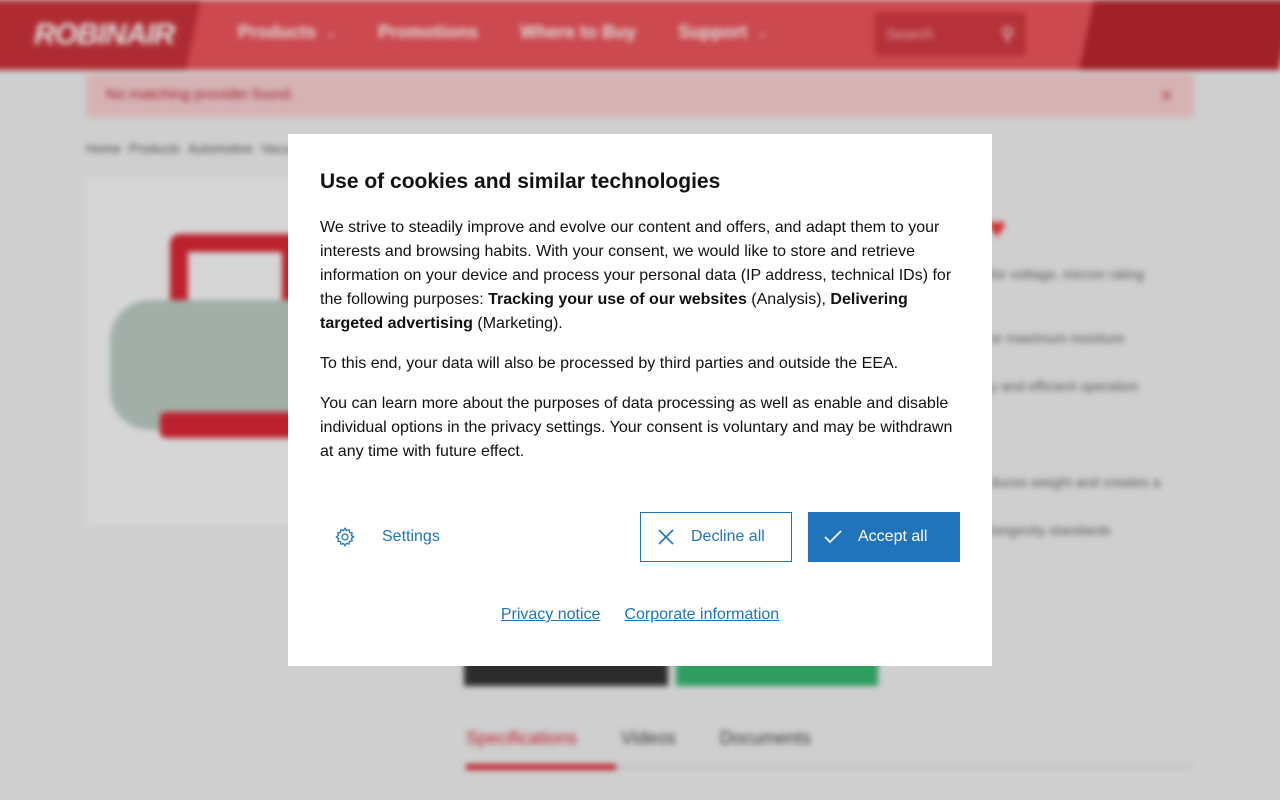  Describe the element at coordinates (380, 537) in the screenshot. I see `settings-button: Settings` at that location.